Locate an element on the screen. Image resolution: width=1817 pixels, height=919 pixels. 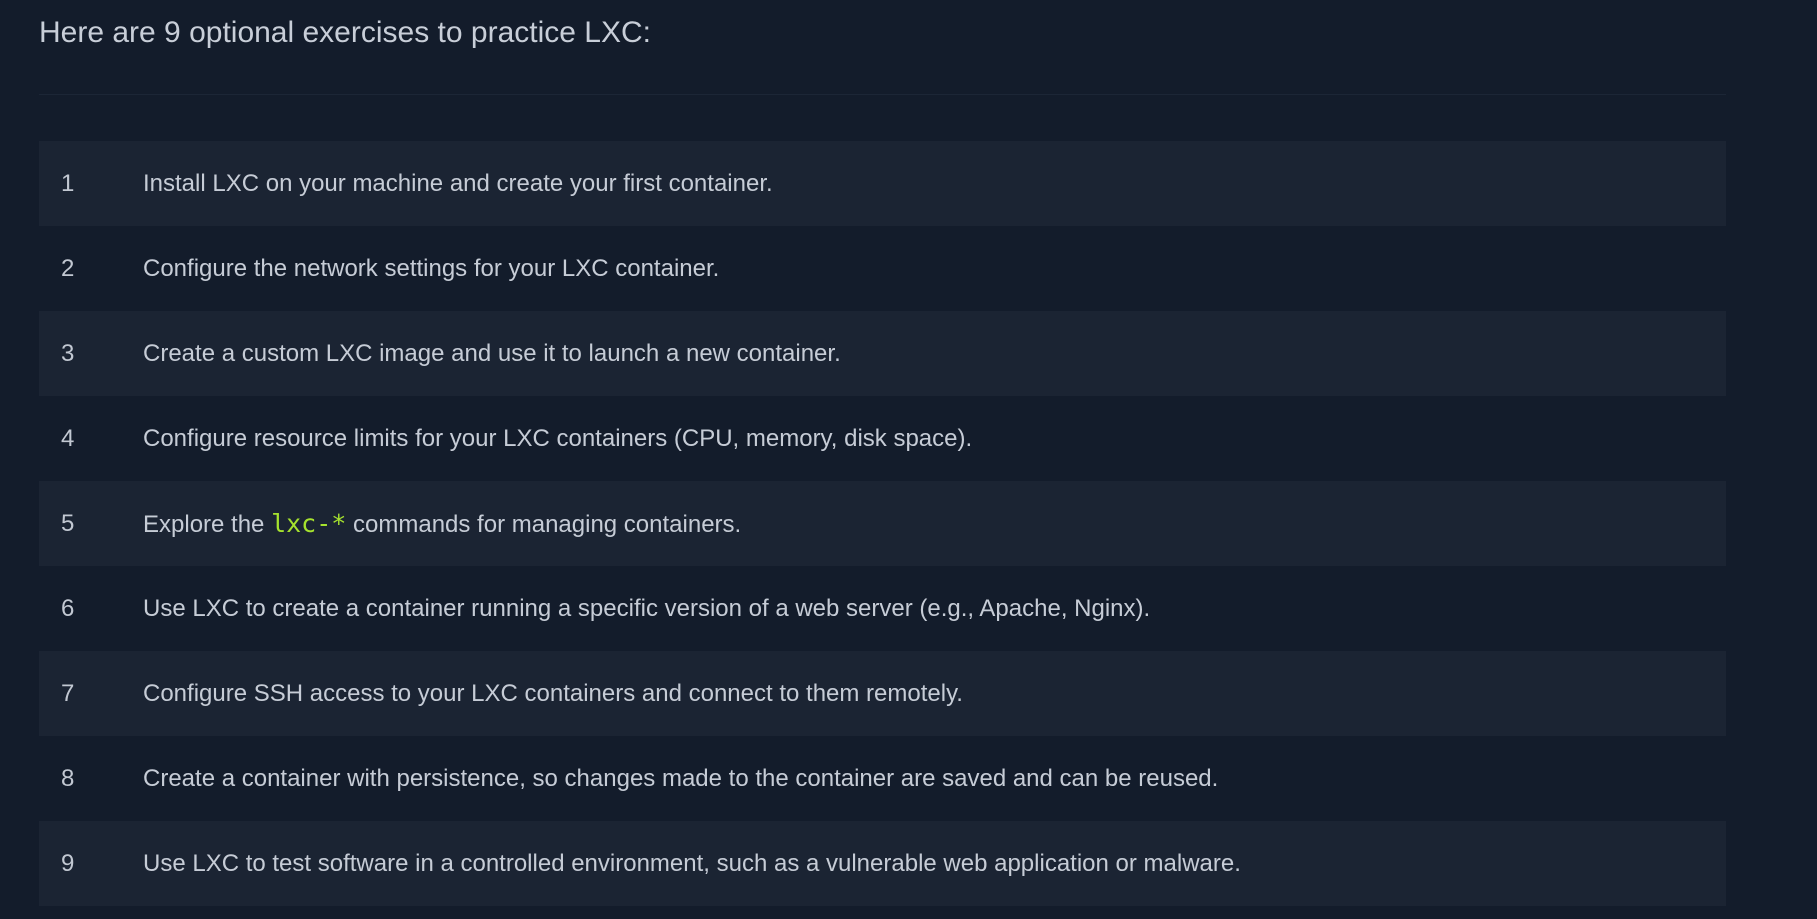
exercise-number: 5 is located at coordinates (68, 523).